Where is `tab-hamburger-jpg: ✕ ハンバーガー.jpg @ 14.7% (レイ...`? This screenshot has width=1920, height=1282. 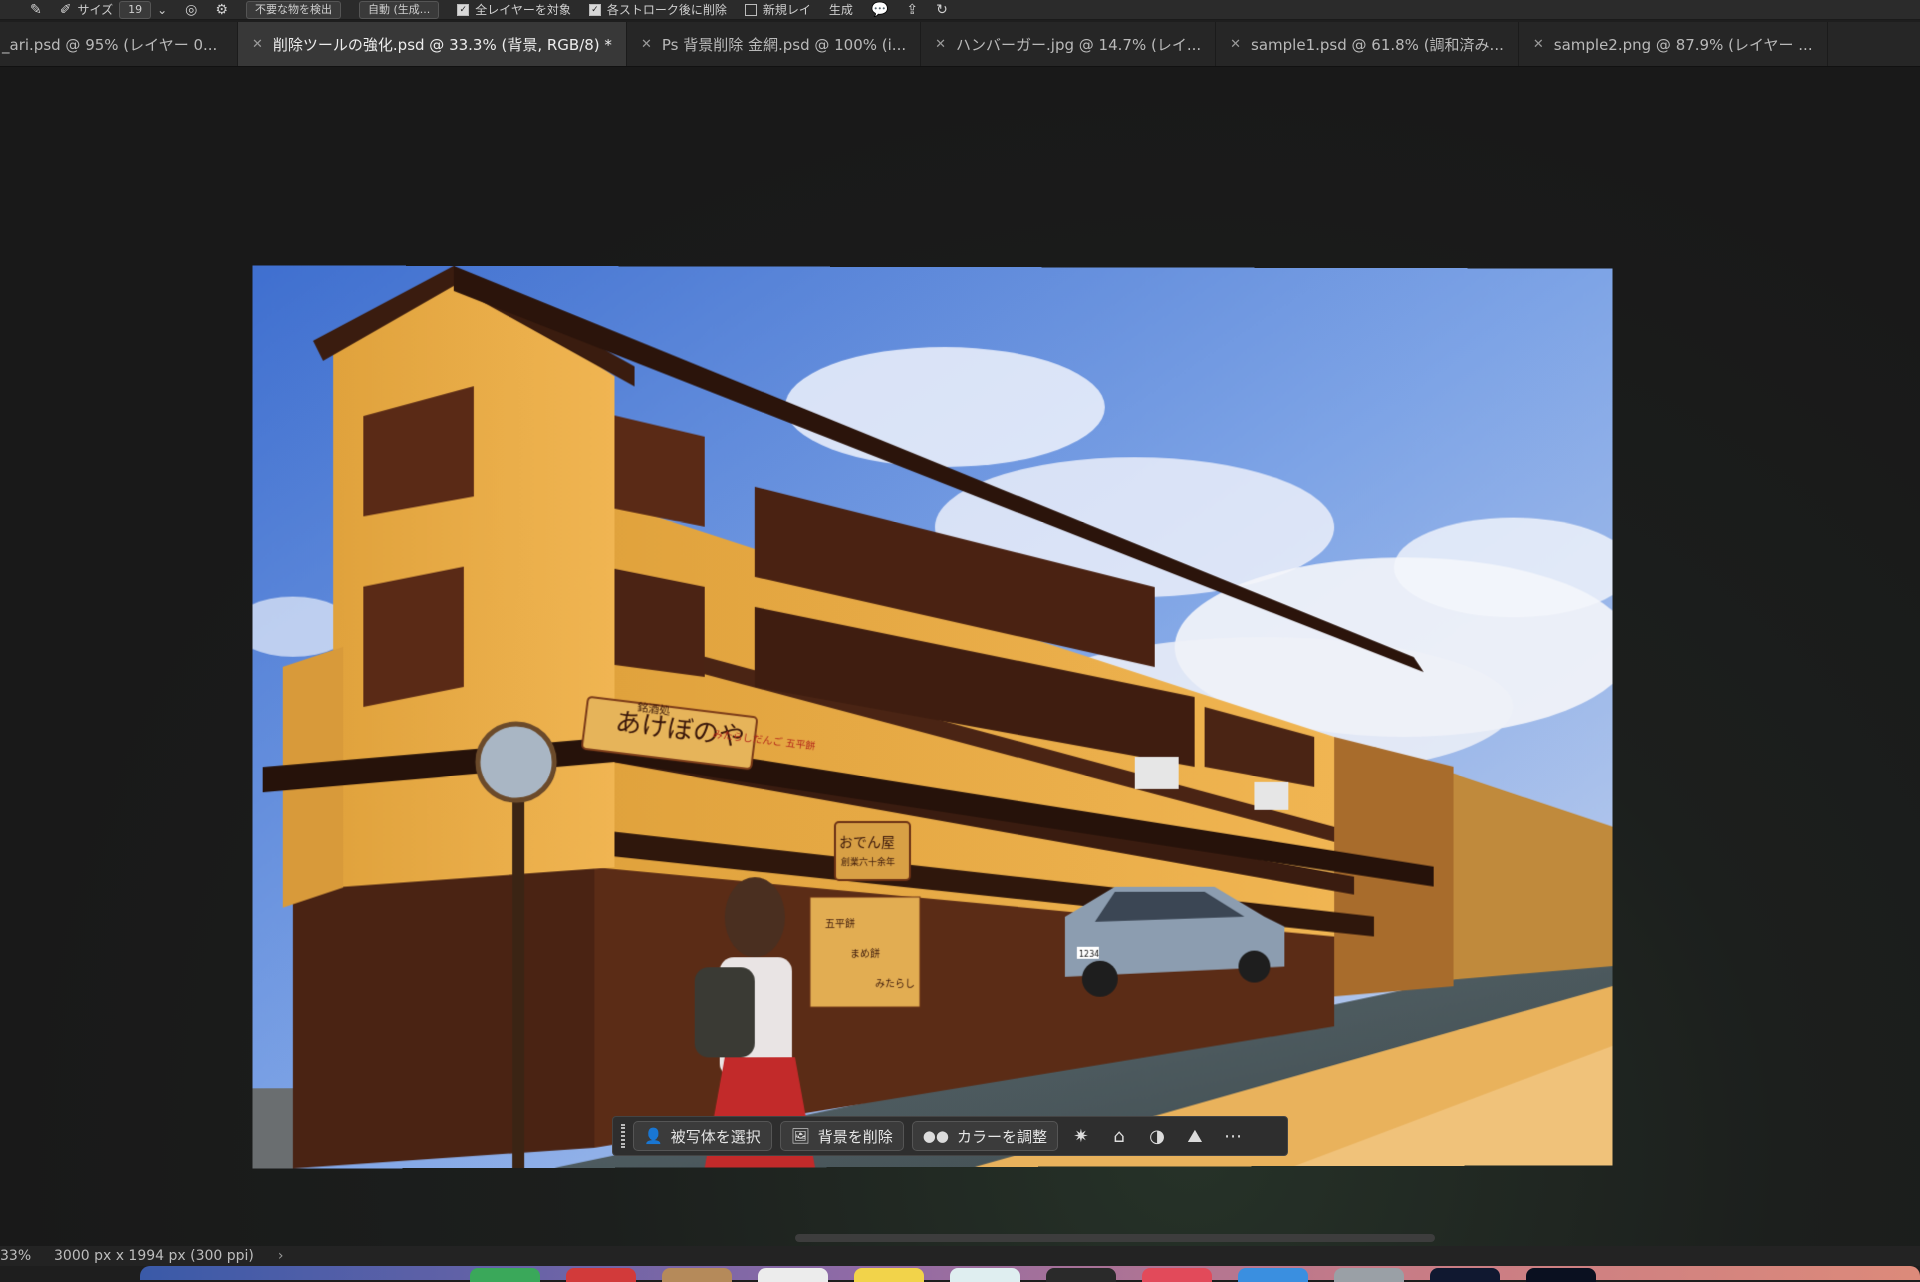 tab-hamburger-jpg: ✕ ハンバーガー.jpg @ 14.7% (レイ... is located at coordinates (1069, 44).